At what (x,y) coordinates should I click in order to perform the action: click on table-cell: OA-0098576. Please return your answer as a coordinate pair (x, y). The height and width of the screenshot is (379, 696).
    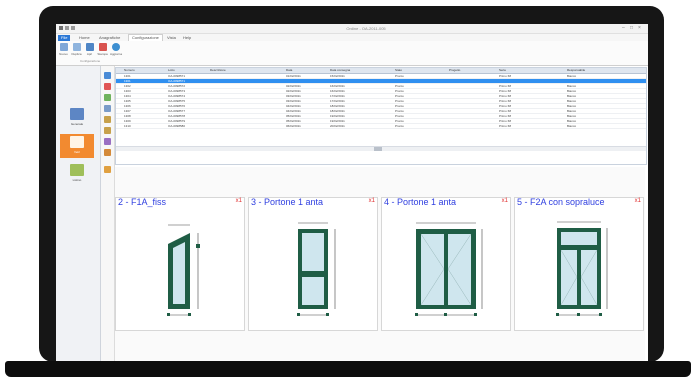
    Looking at the image, I should click on (177, 106).